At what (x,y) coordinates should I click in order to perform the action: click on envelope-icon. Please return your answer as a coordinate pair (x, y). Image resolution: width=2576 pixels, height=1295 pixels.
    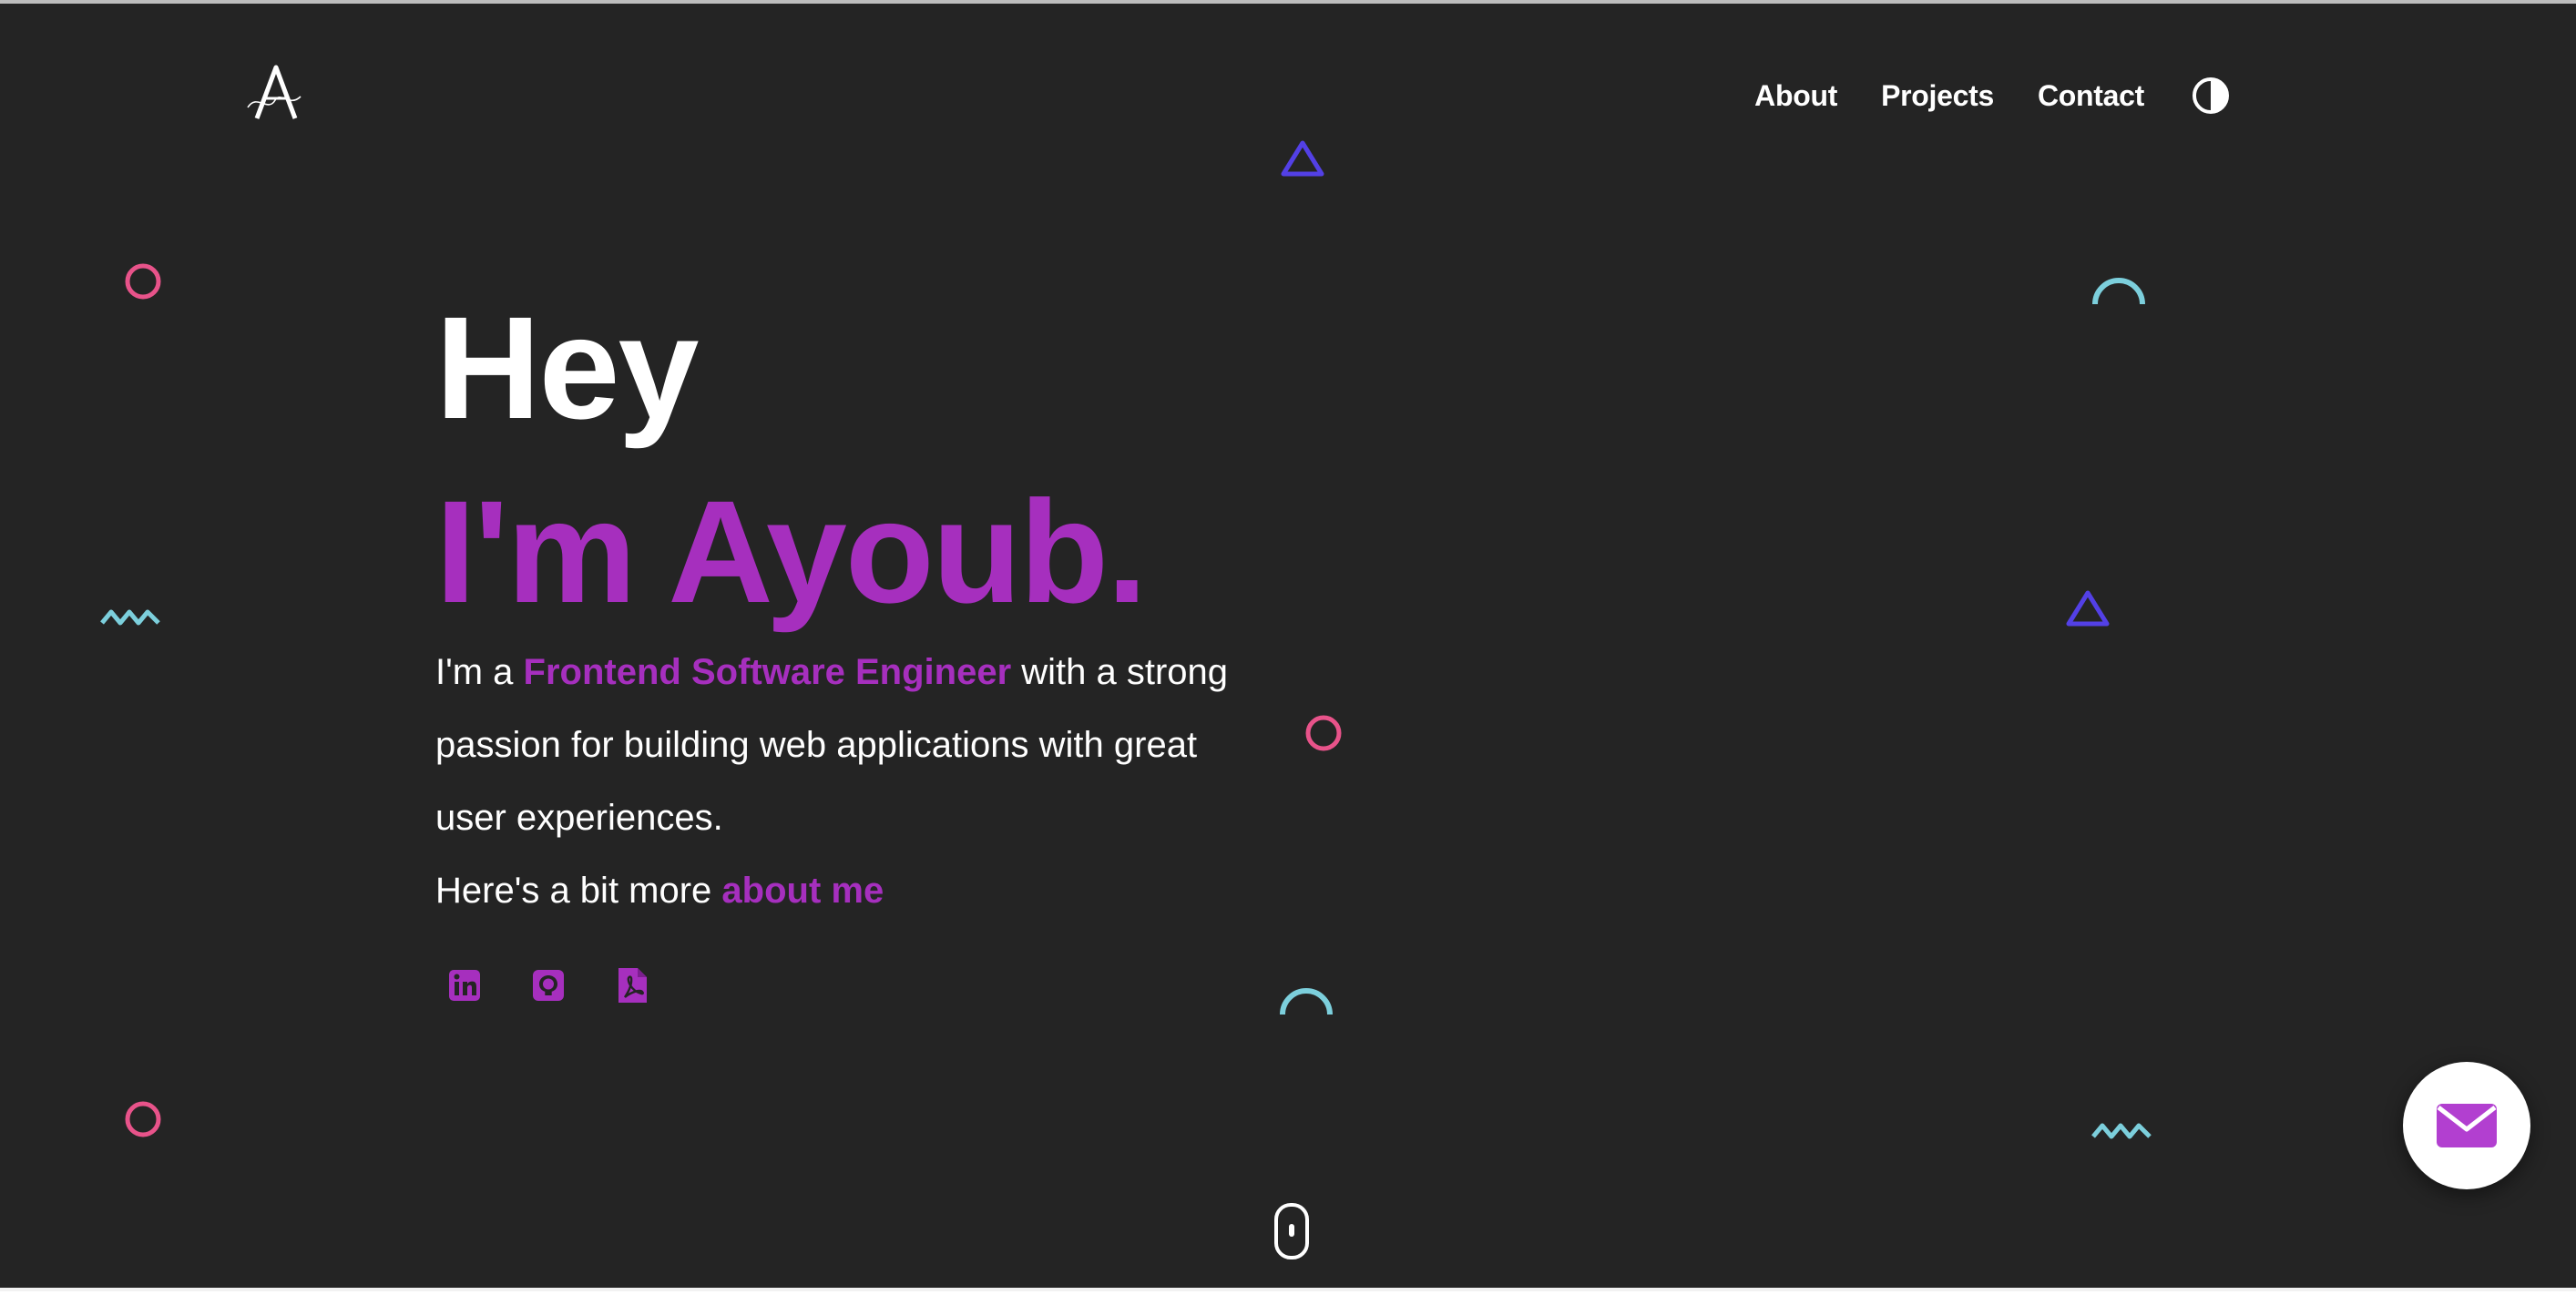
    Looking at the image, I should click on (2467, 1125).